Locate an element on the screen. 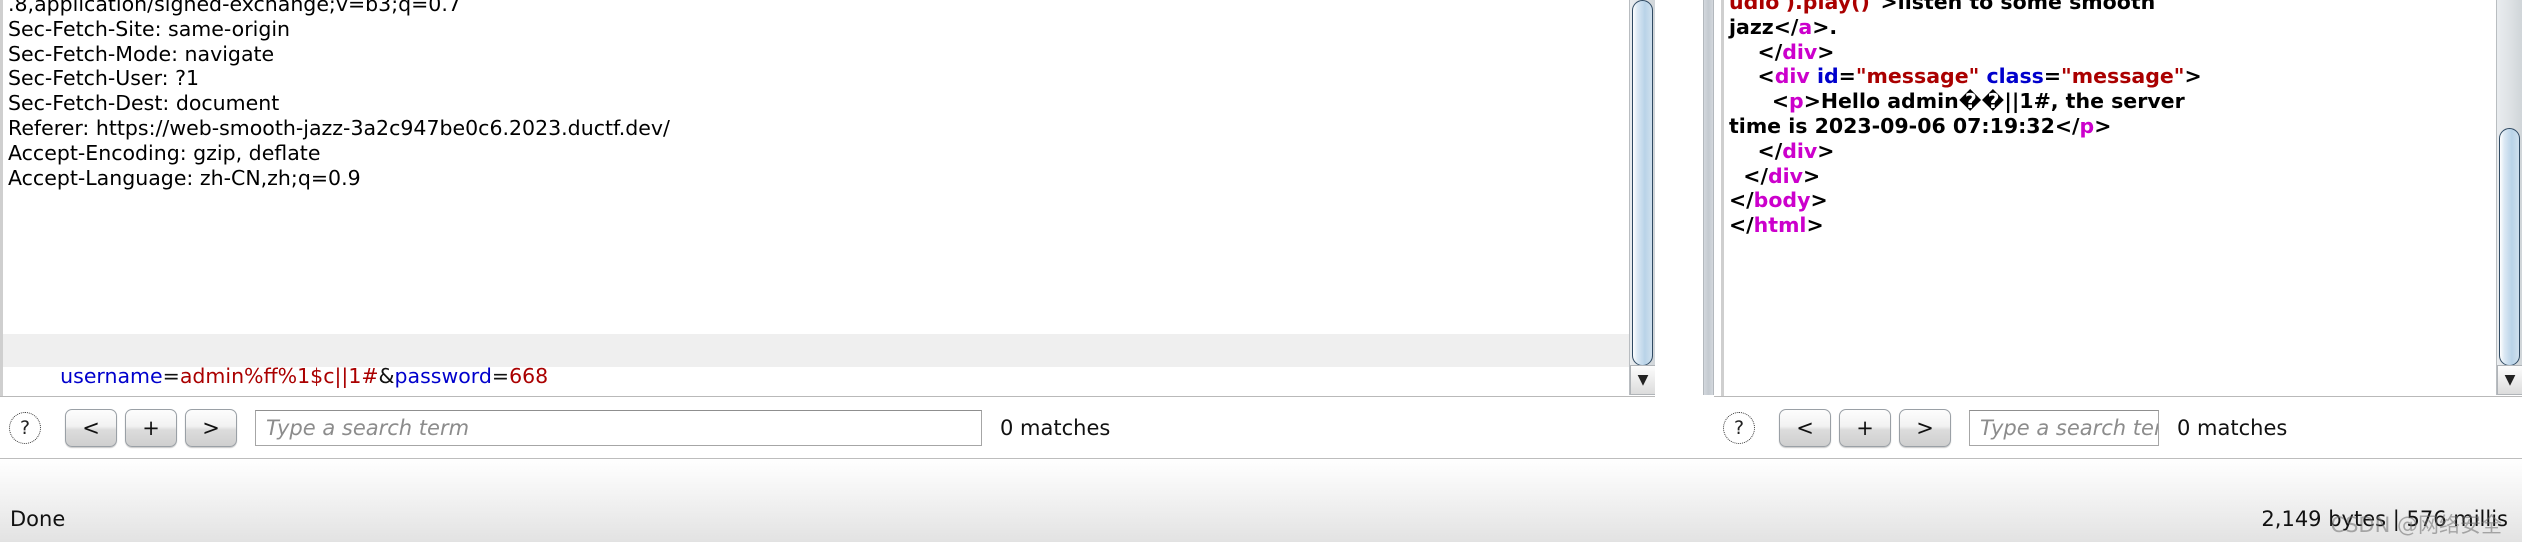 Image resolution: width=2522 pixels, height=542 pixels. body-value-password: 668 is located at coordinates (529, 376).